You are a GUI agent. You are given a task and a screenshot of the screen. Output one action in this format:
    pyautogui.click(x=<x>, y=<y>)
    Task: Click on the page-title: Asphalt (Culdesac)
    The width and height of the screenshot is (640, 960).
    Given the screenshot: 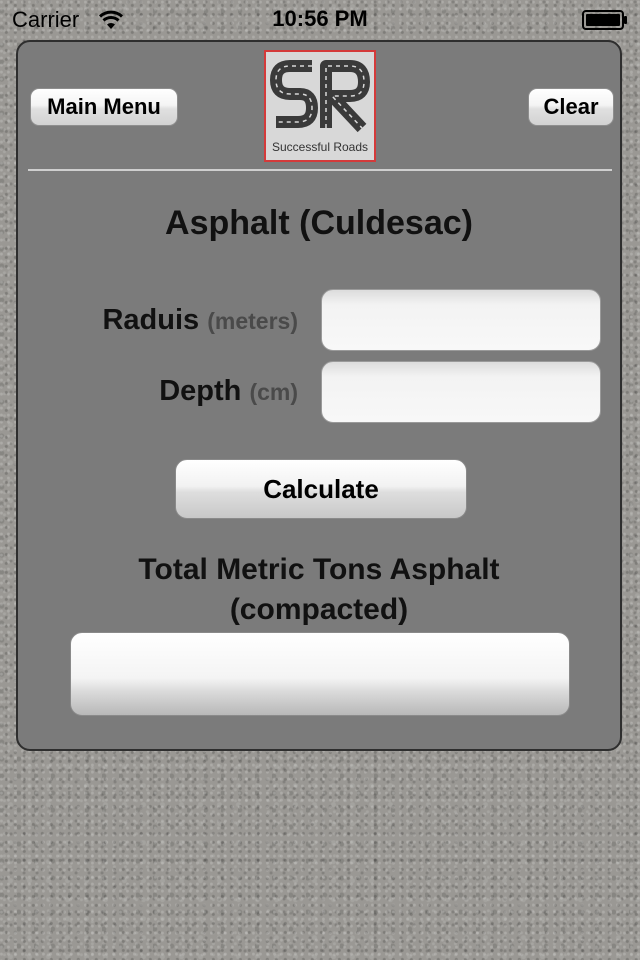 What is the action you would take?
    pyautogui.click(x=319, y=223)
    